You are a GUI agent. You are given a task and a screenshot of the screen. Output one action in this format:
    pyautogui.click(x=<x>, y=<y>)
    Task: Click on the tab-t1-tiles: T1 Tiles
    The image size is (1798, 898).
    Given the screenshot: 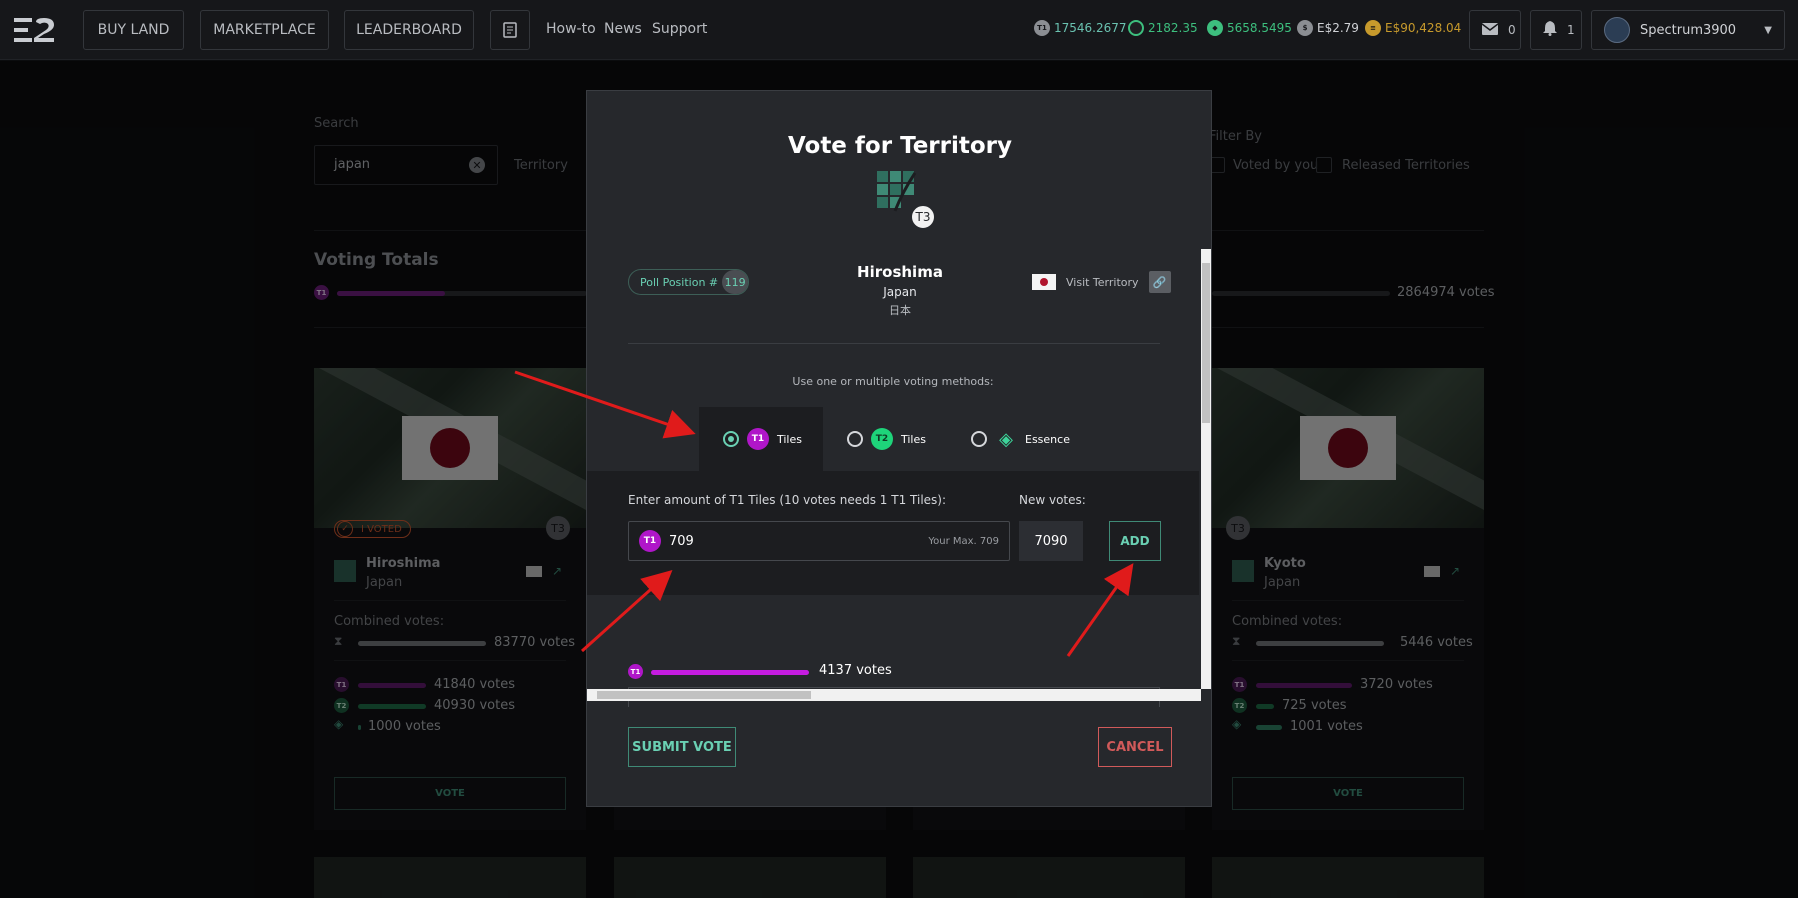 What is the action you would take?
    pyautogui.click(x=761, y=439)
    